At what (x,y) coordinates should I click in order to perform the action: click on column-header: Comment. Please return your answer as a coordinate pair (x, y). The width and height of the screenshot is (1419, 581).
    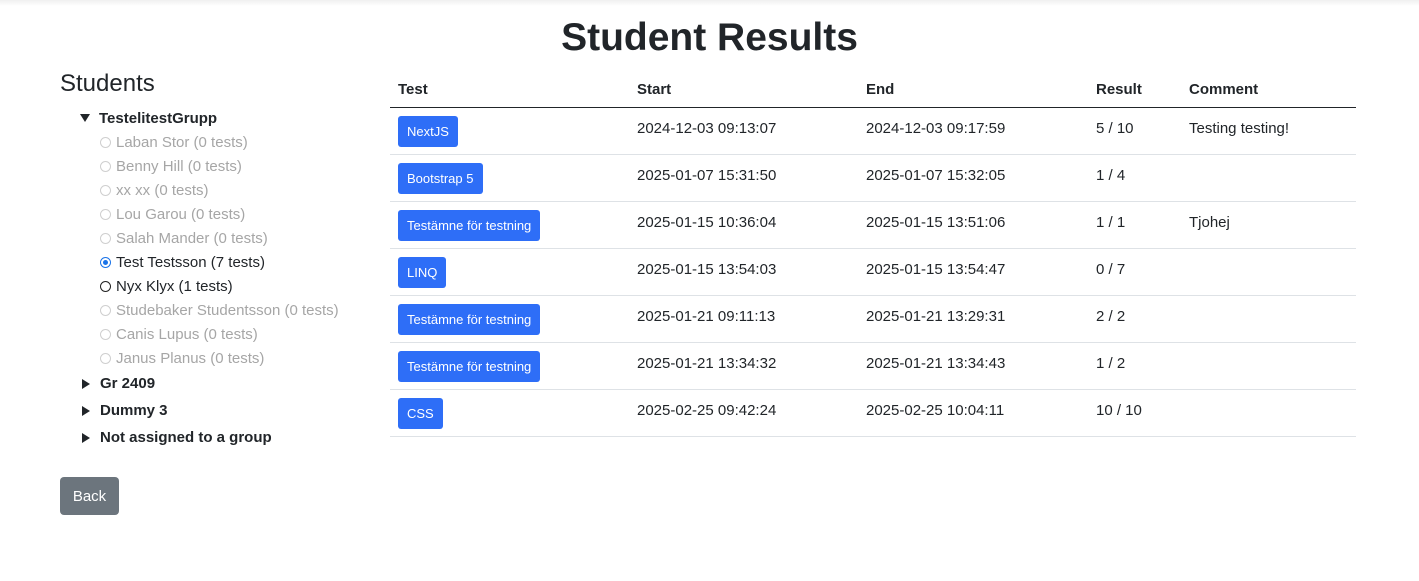
    Looking at the image, I should click on (1268, 90).